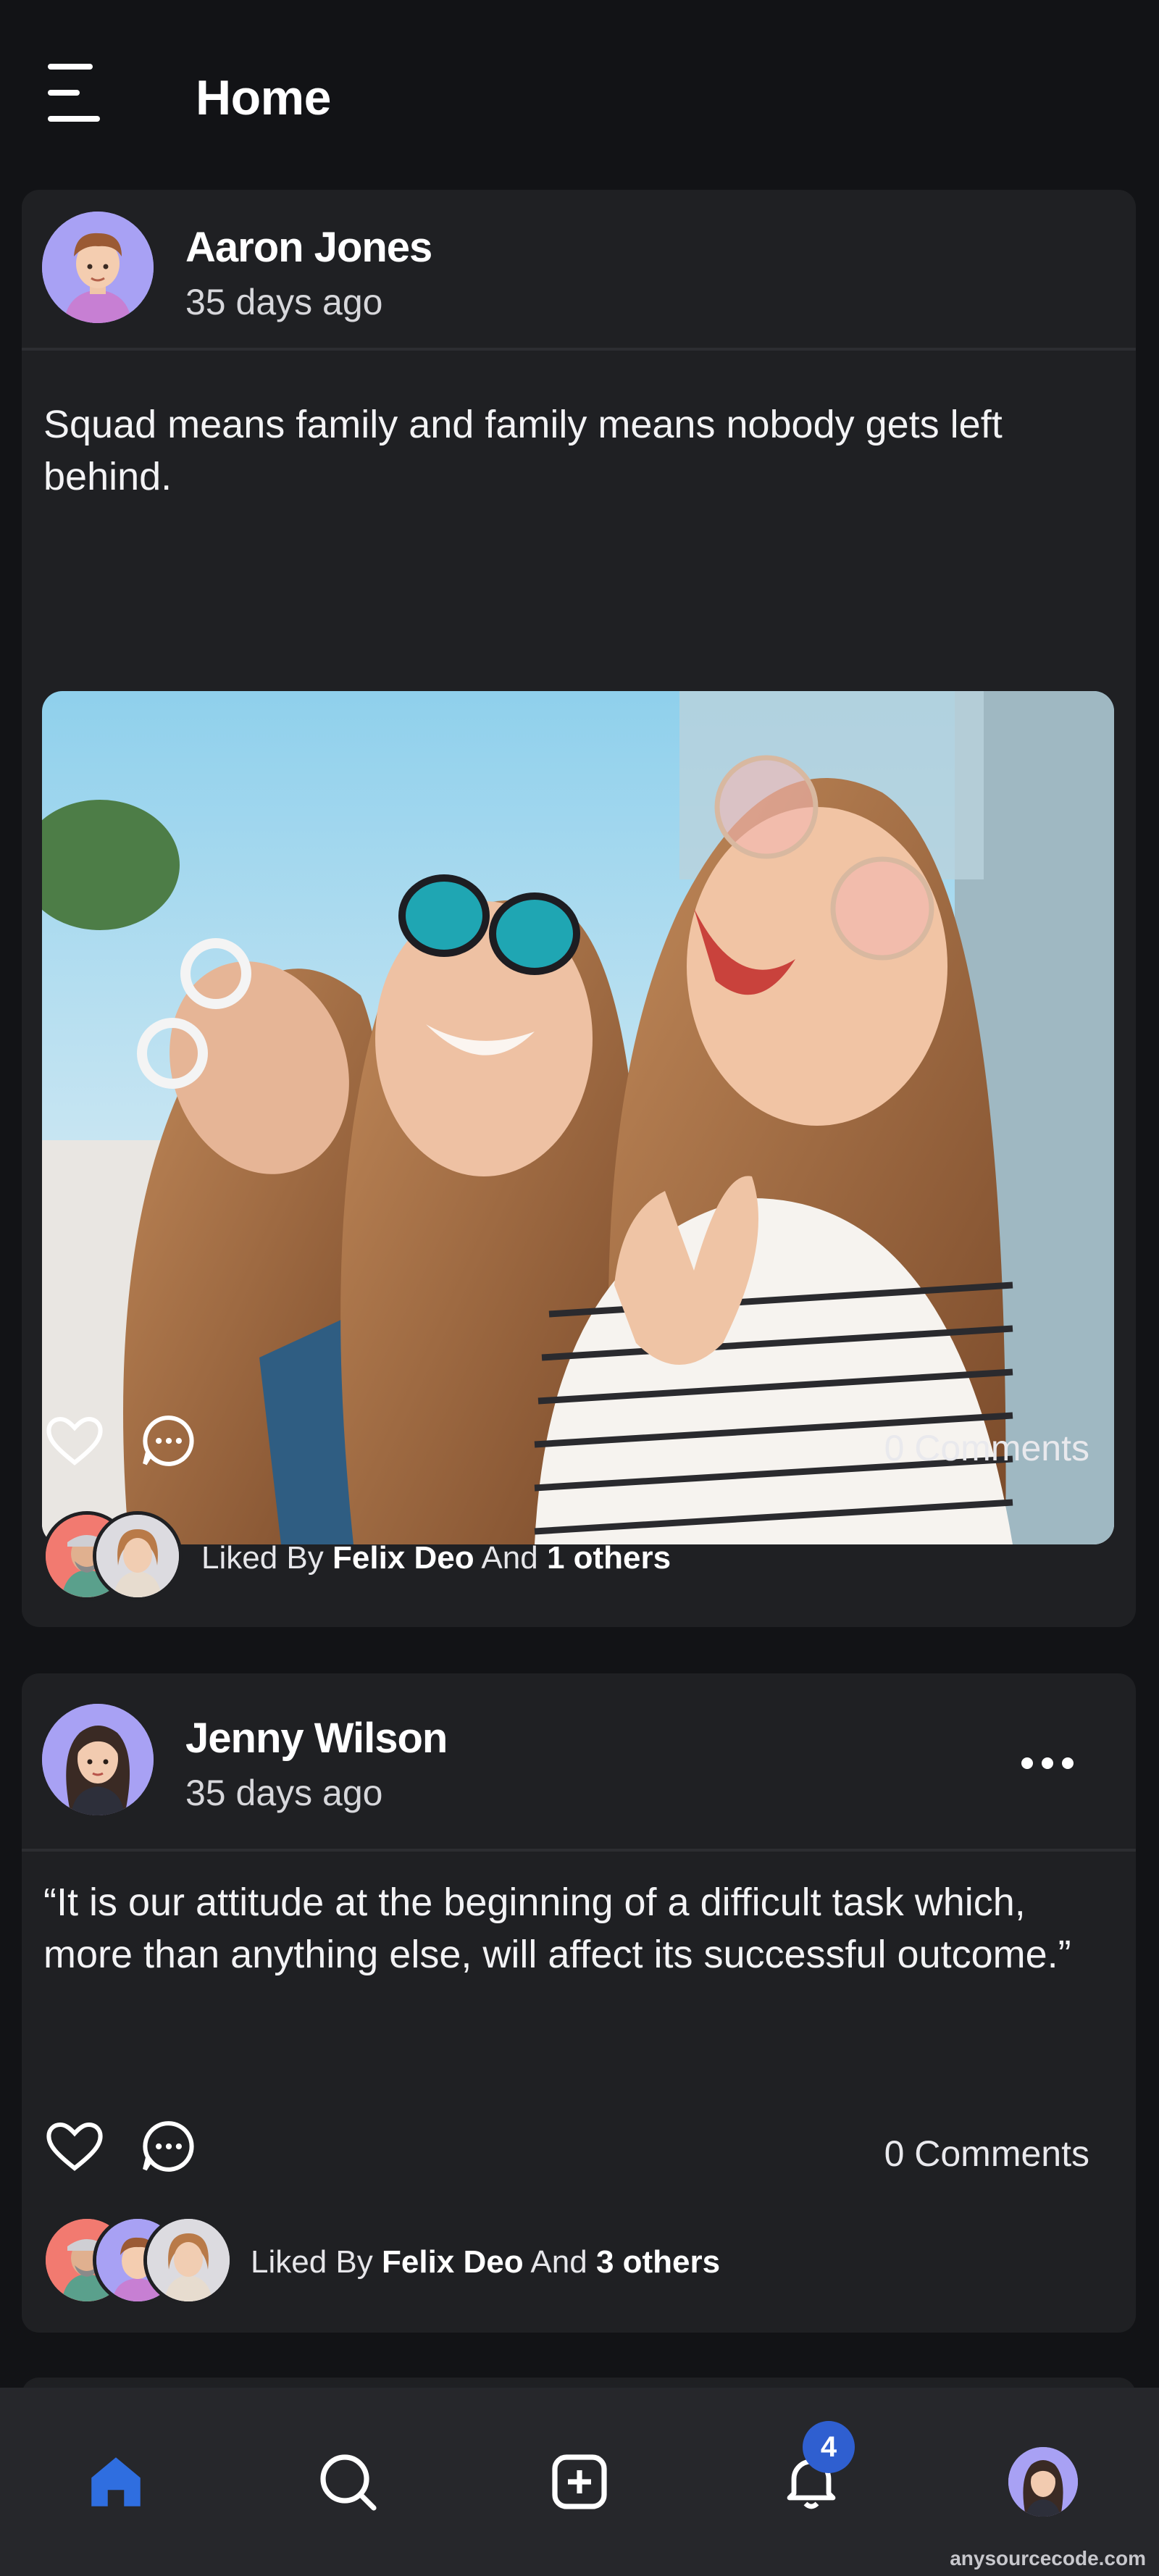 This screenshot has width=1159, height=2576. I want to click on author-name: Aaron Jones, so click(308, 247).